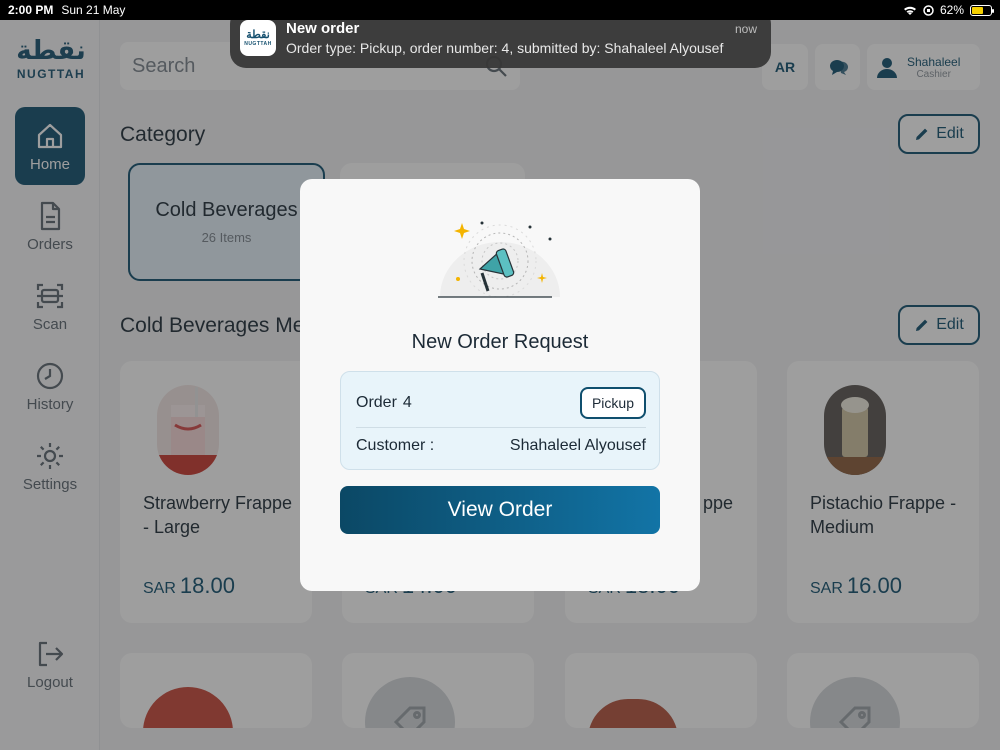 The width and height of the screenshot is (1000, 750). Describe the element at coordinates (93, 10) in the screenshot. I see `status-date: Sun 21 May` at that location.